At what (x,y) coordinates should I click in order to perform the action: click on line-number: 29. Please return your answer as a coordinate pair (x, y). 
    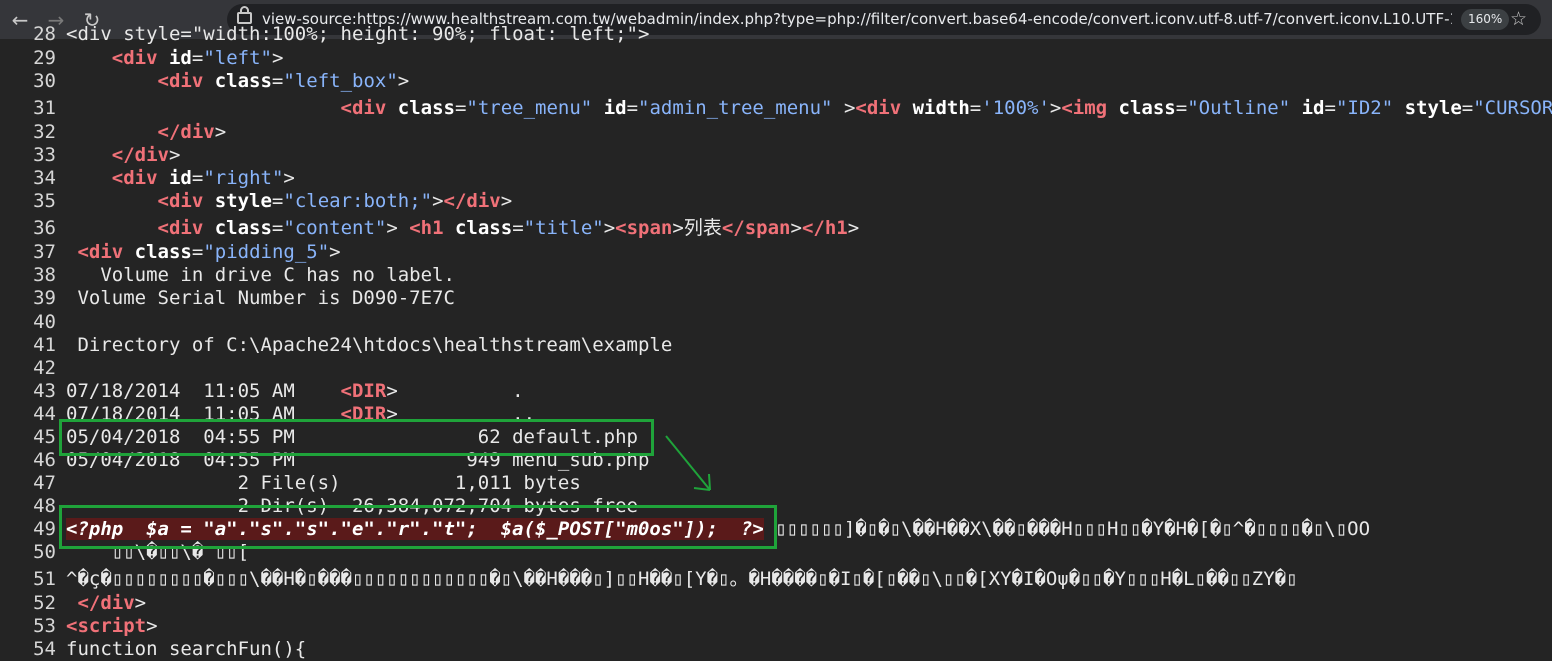
    Looking at the image, I should click on (44, 58).